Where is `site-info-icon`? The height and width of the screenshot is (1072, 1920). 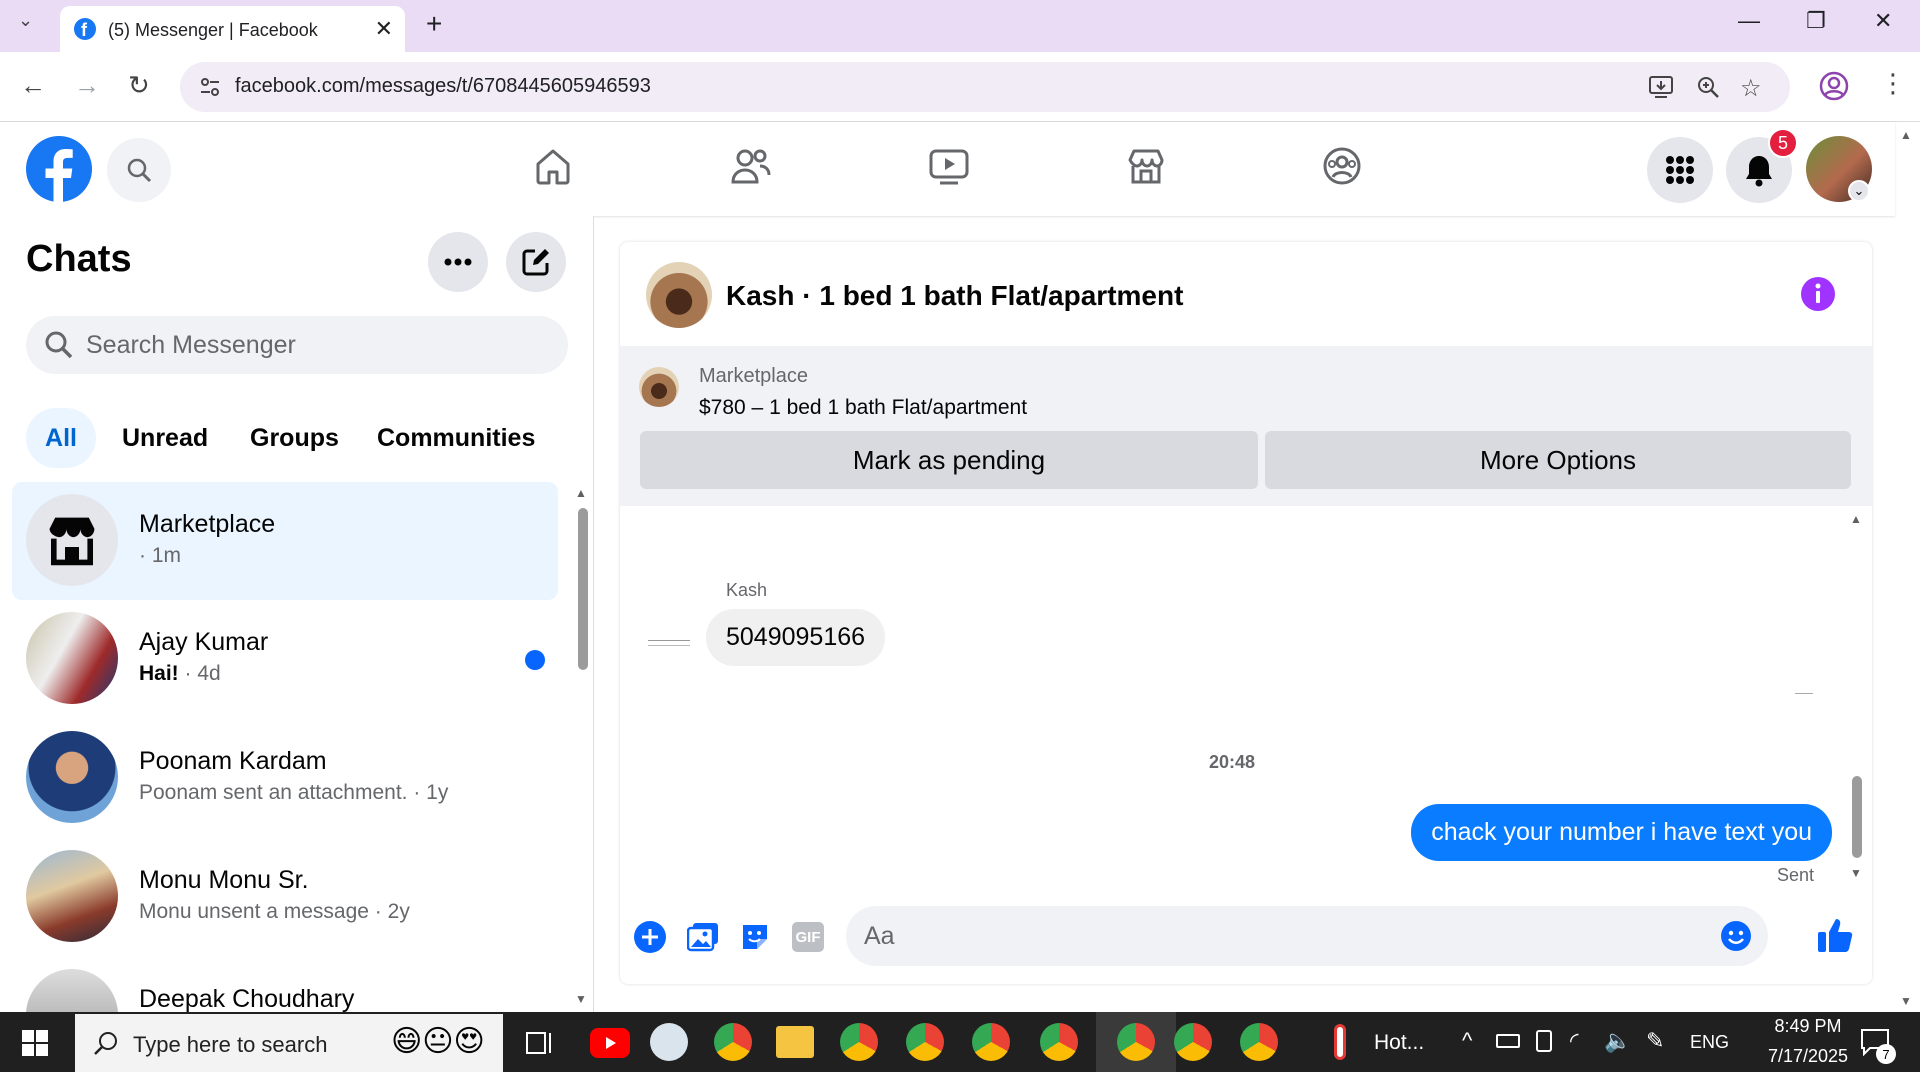
site-info-icon is located at coordinates (210, 87).